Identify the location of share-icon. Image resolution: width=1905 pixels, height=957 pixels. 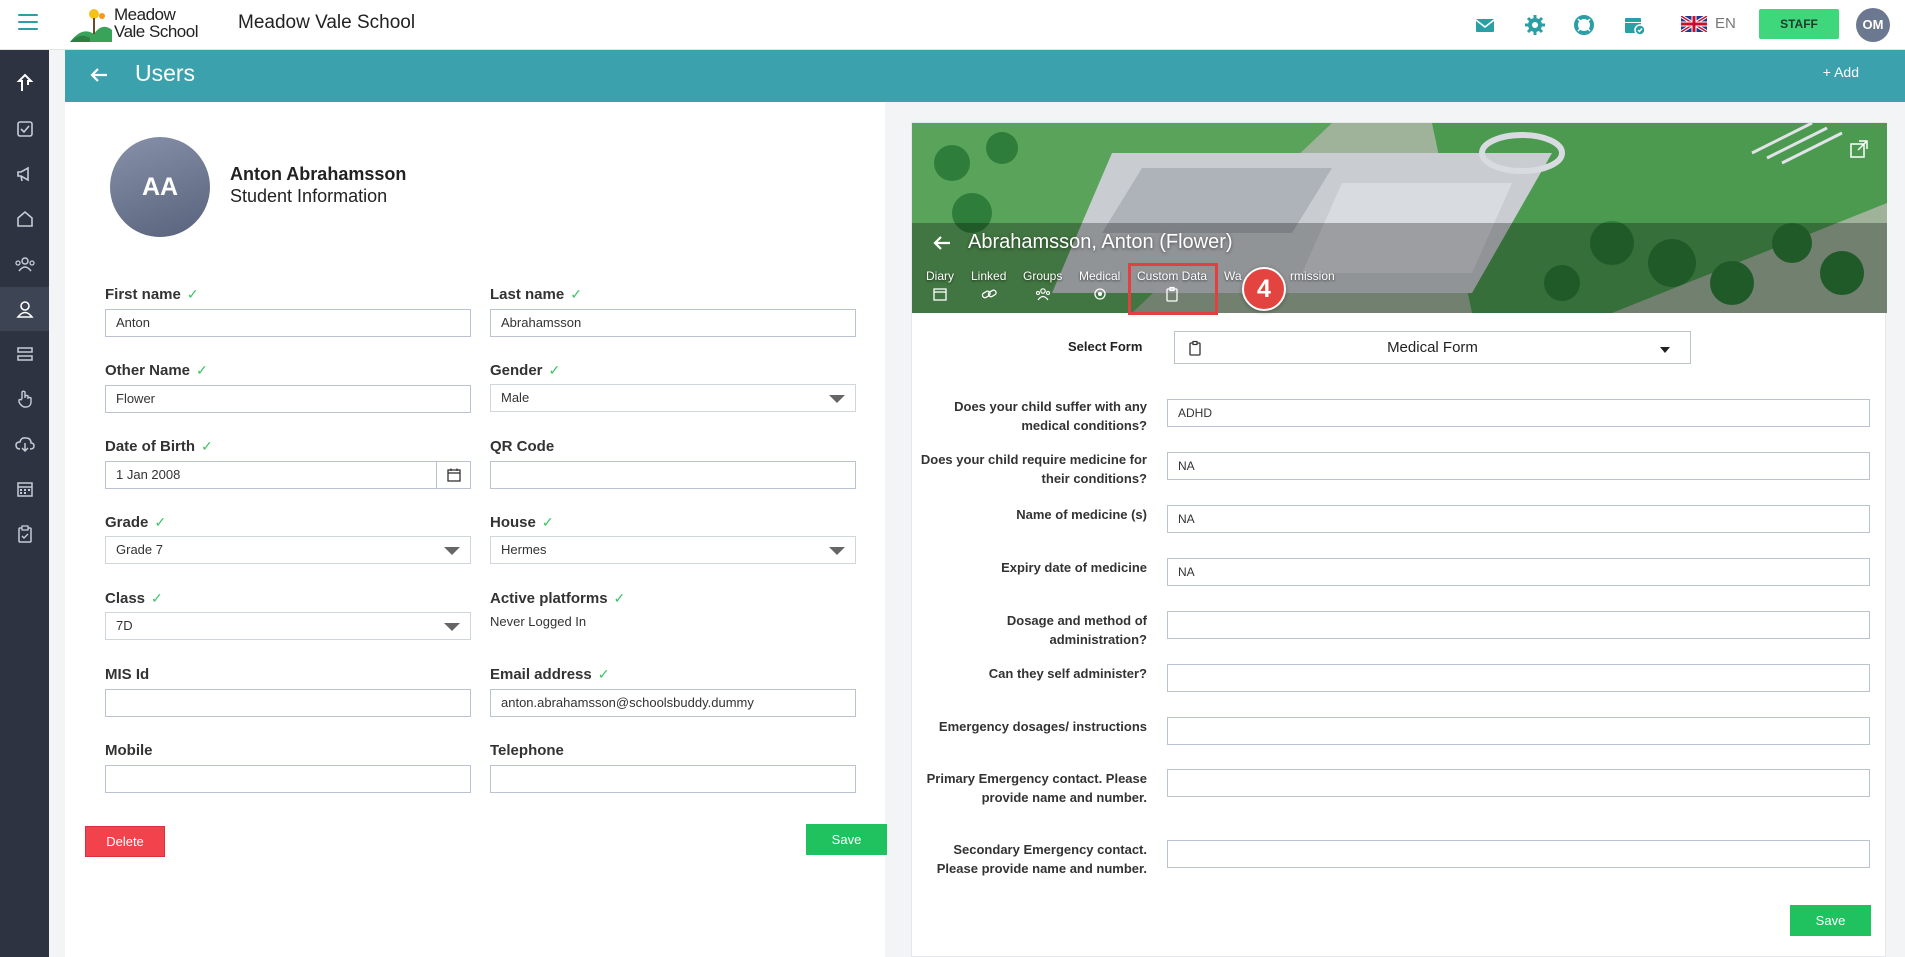
(24, 83).